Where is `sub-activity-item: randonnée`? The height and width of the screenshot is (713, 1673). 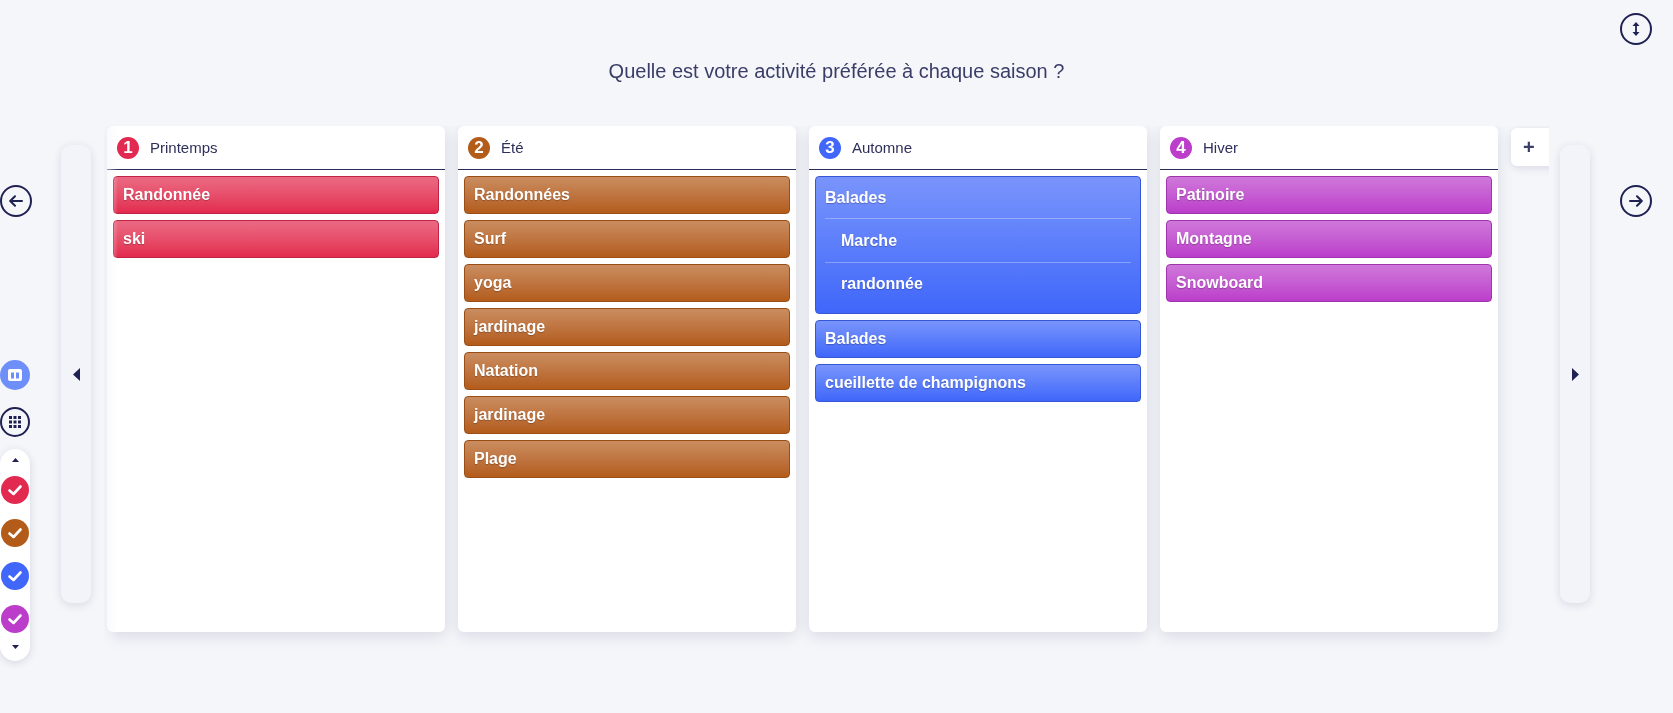 sub-activity-item: randonnée is located at coordinates (978, 283).